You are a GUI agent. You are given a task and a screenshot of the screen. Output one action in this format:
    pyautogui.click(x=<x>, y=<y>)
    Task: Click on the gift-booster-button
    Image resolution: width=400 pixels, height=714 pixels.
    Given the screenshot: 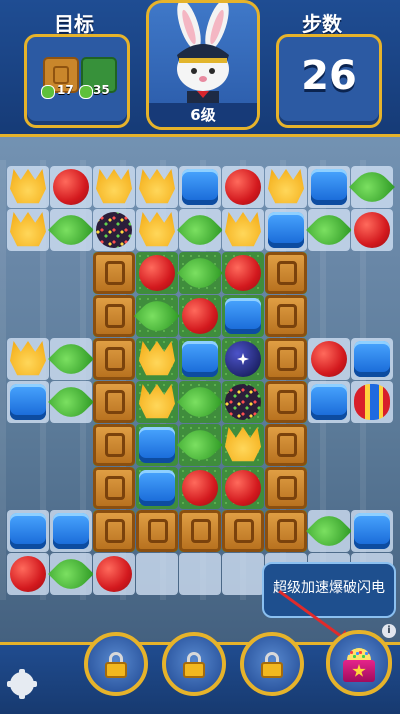 What is the action you would take?
    pyautogui.click(x=359, y=663)
    